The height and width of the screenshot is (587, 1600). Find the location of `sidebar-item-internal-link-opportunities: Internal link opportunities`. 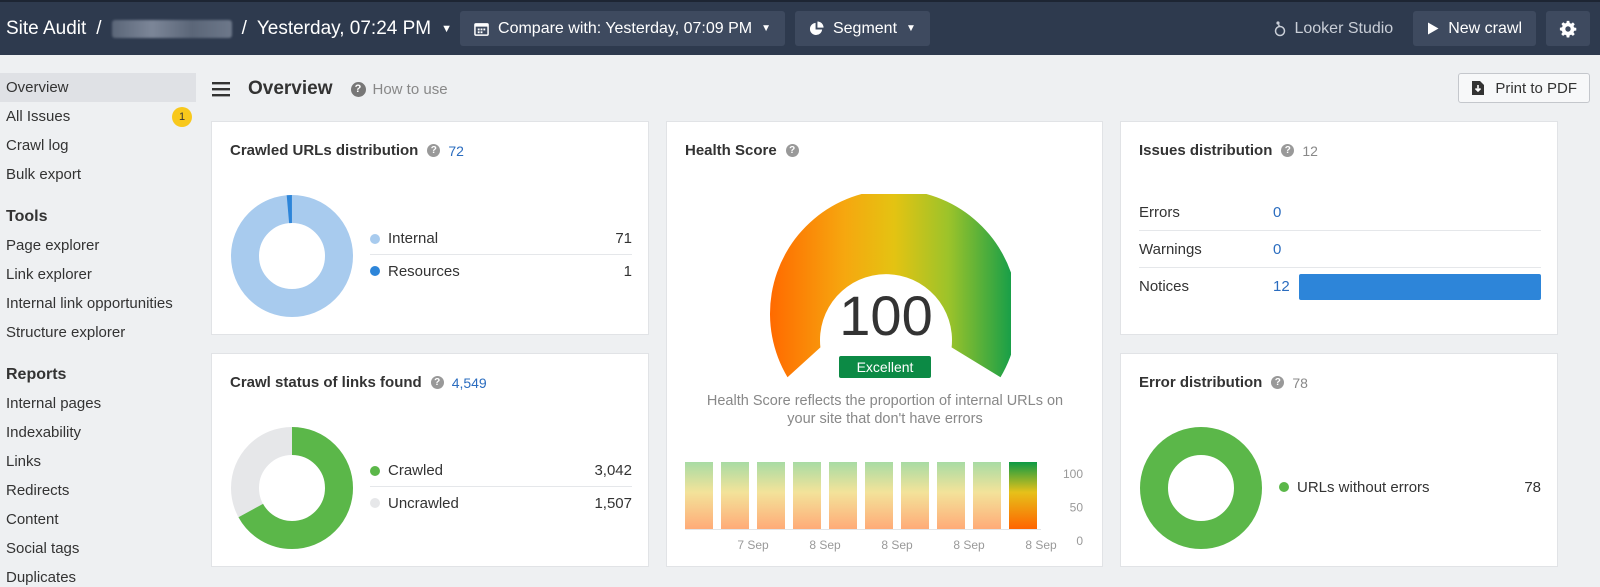

sidebar-item-internal-link-opportunities: Internal link opportunities is located at coordinates (98, 303).